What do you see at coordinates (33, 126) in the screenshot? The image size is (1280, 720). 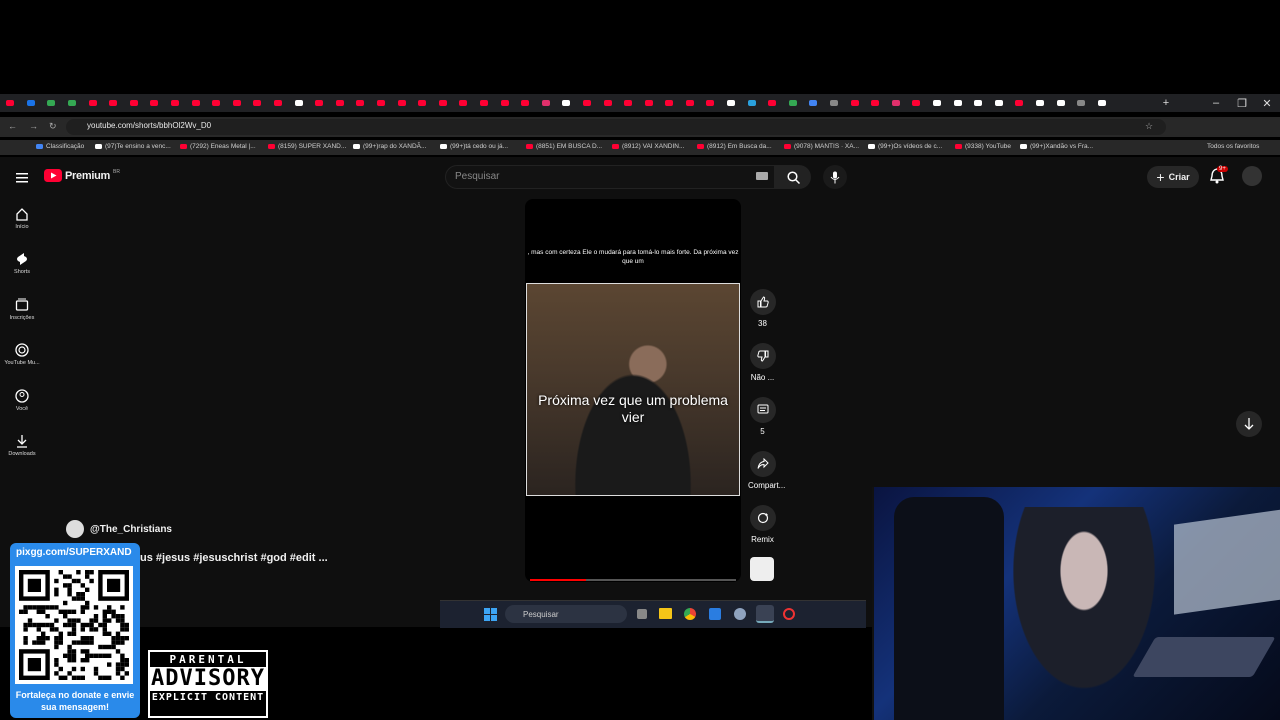 I see `forward-icon: →` at bounding box center [33, 126].